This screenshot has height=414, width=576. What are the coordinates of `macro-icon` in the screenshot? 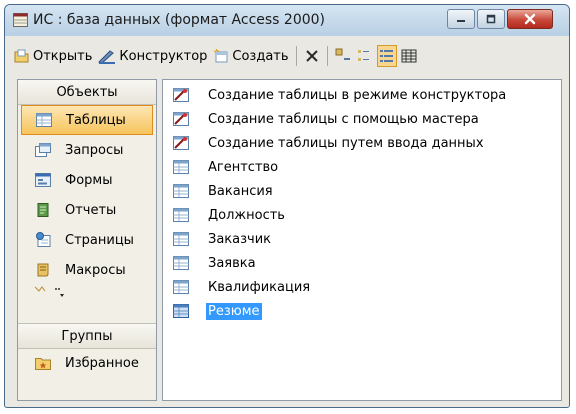 It's located at (43, 270).